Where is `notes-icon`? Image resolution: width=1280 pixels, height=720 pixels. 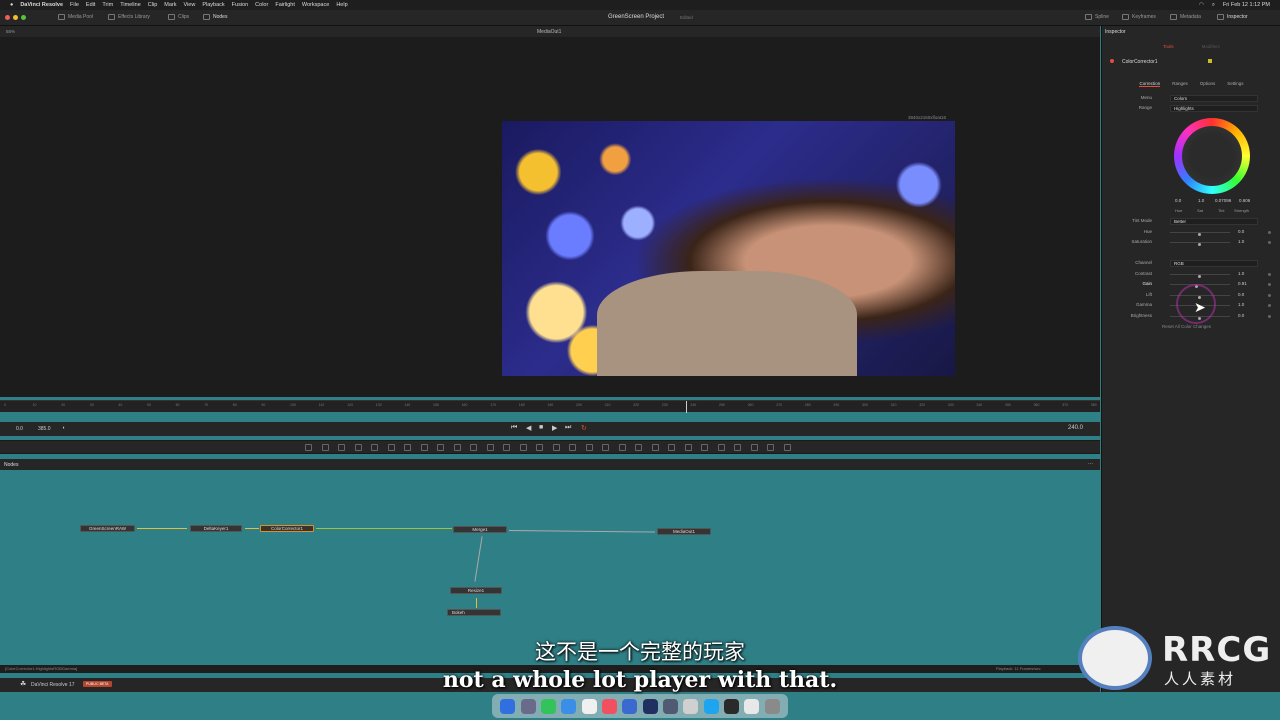
notes-icon is located at coordinates (691, 706).